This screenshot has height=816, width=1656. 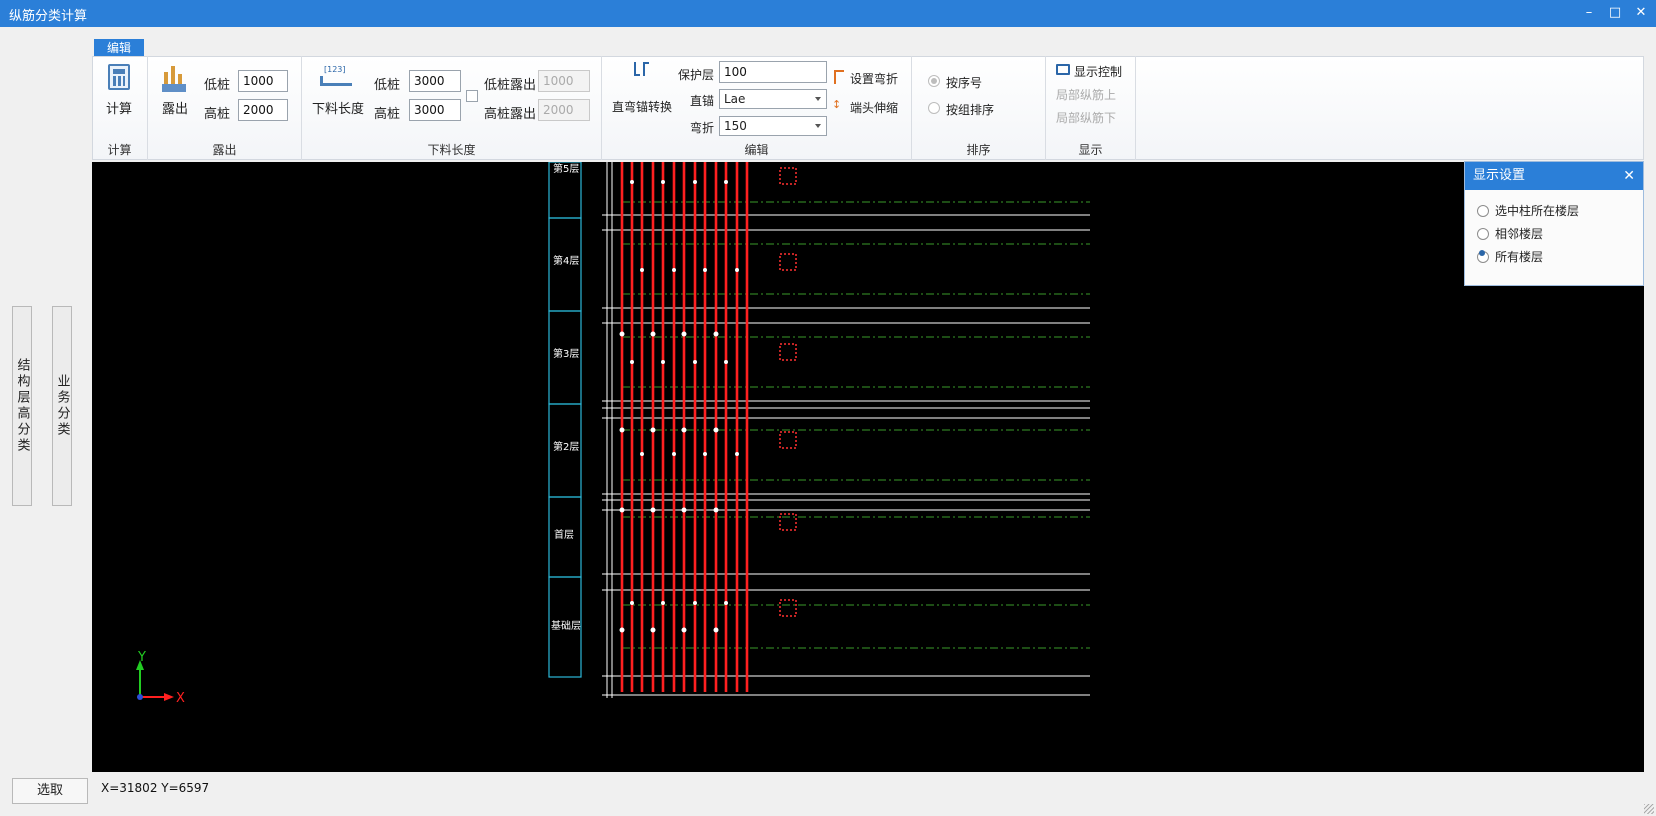 What do you see at coordinates (773, 126) in the screenshot?
I see `bend-select: 150` at bounding box center [773, 126].